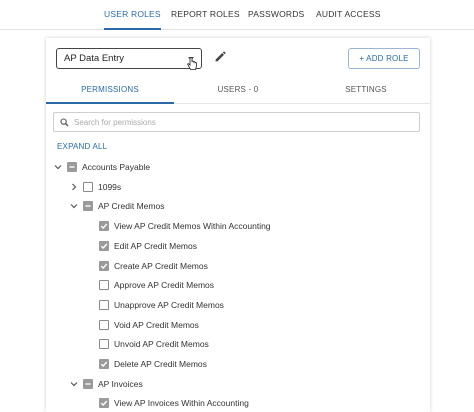 This screenshot has width=474, height=412. I want to click on tree-row: Unapprove AP Credit Memos, so click(236, 305).